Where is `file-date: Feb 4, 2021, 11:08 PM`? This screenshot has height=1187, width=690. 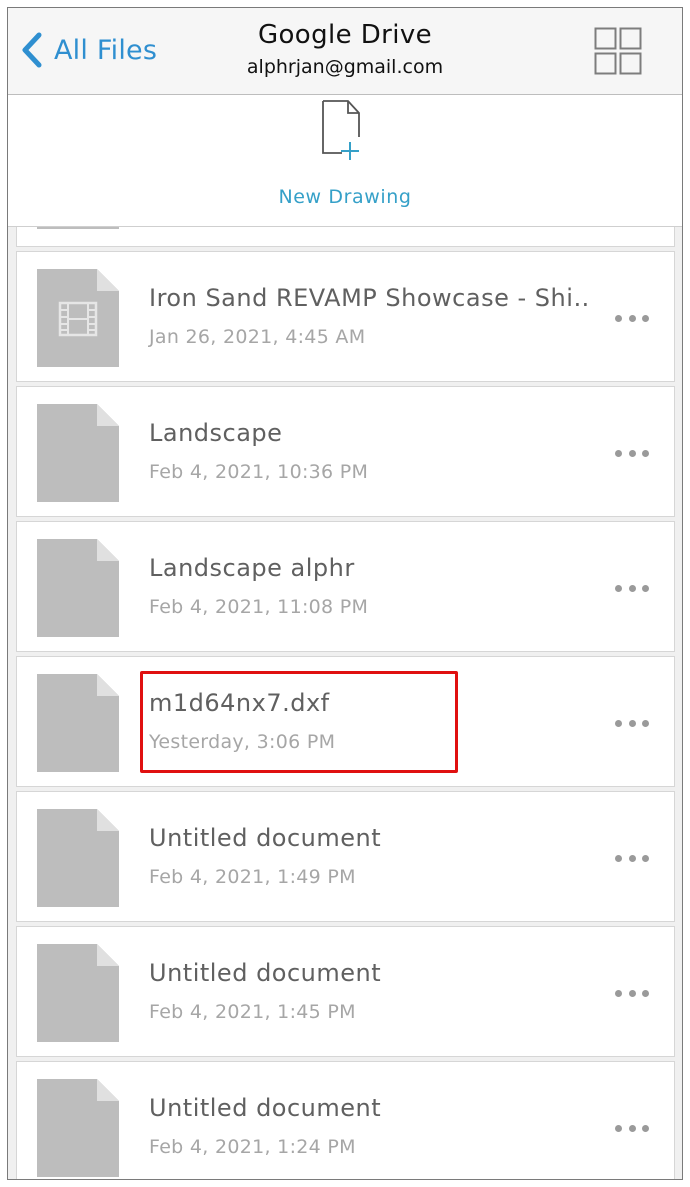
file-date: Feb 4, 2021, 11:08 PM is located at coordinates (259, 607).